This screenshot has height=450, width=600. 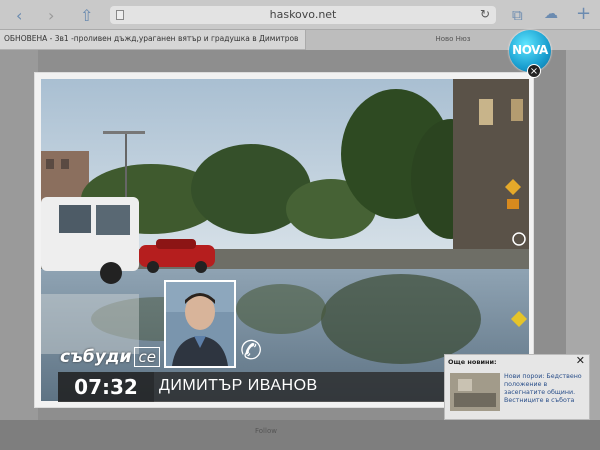 What do you see at coordinates (472, 362) in the screenshot?
I see `more-news-header: Още новини:` at bounding box center [472, 362].